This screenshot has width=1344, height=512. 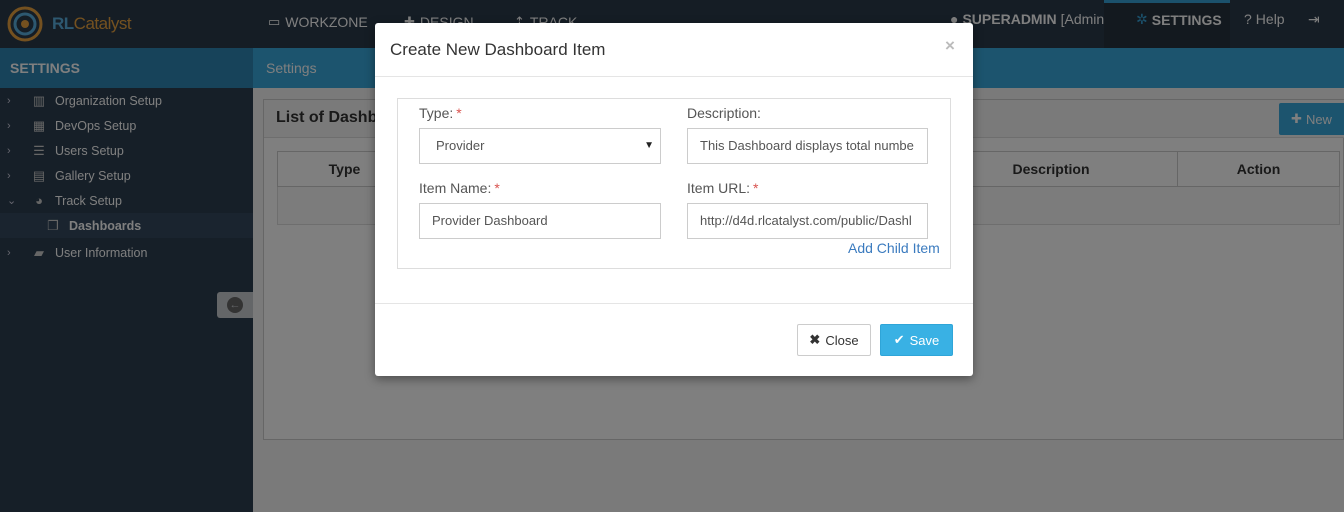 I want to click on description-input: This Dashboard displays total numbe, so click(x=807, y=146).